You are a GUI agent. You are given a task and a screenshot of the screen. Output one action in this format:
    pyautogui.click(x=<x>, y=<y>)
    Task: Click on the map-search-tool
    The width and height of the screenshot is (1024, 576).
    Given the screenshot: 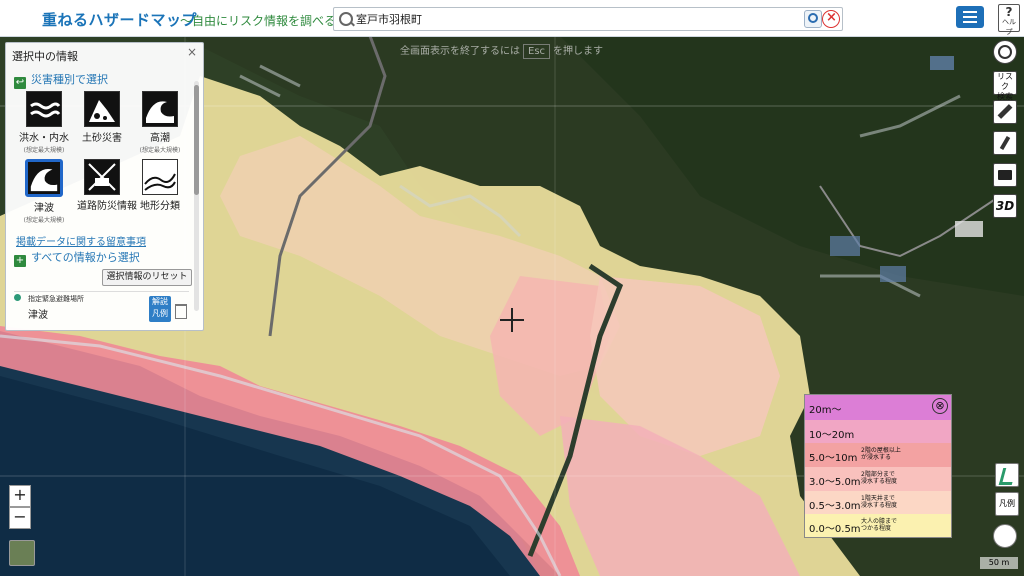 What is the action you would take?
    pyautogui.click(x=1005, y=52)
    